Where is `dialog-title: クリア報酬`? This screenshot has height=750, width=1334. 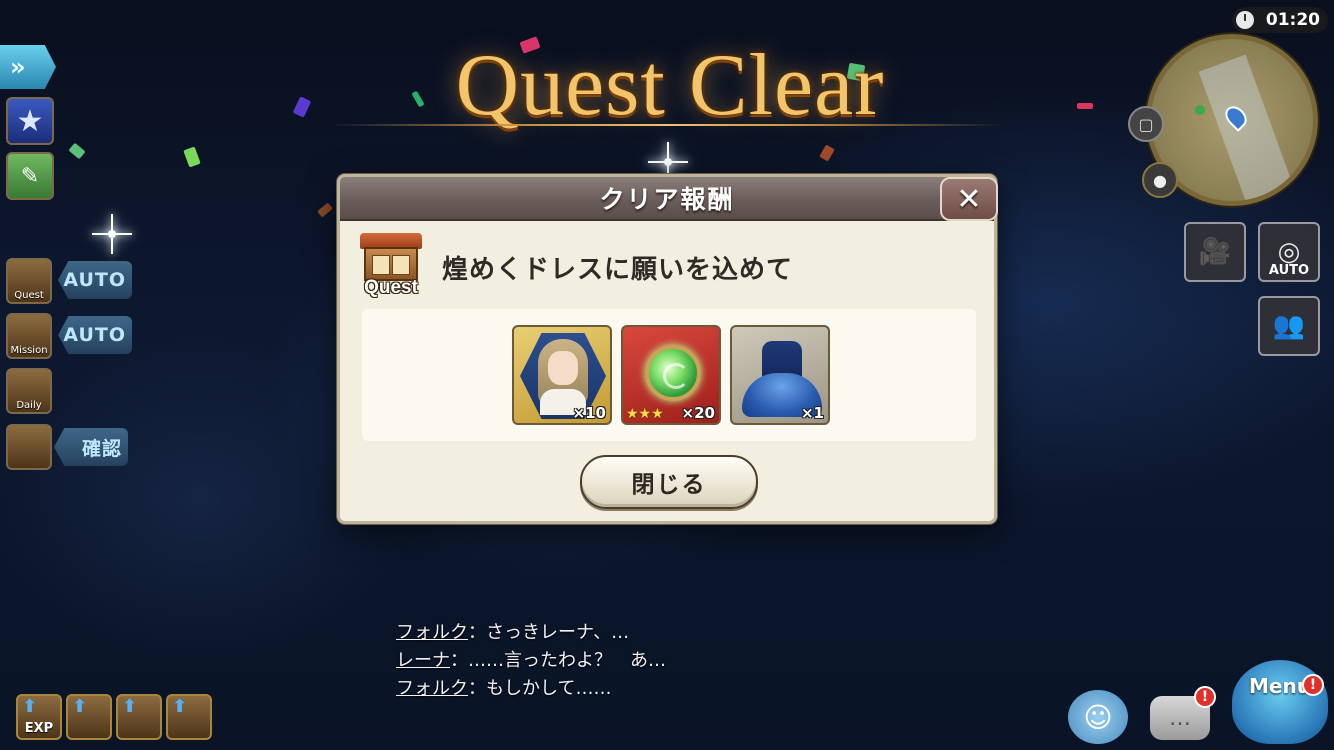
dialog-title: クリア報酬 is located at coordinates (667, 199).